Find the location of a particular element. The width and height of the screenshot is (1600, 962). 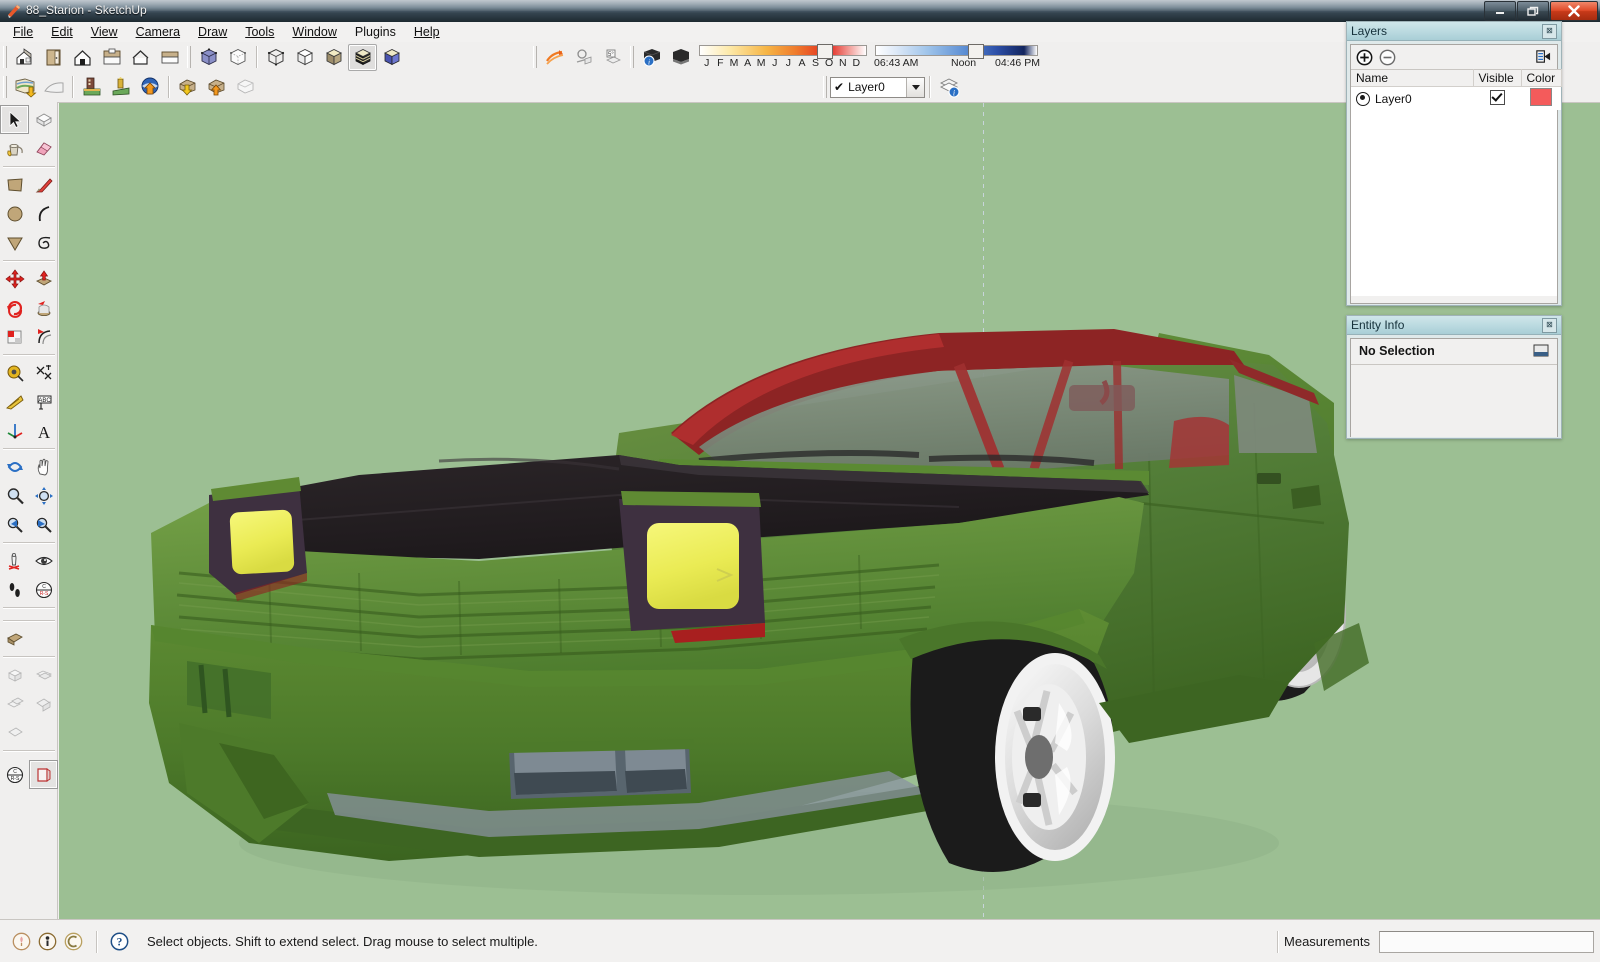

get-models-button is located at coordinates (149, 87).